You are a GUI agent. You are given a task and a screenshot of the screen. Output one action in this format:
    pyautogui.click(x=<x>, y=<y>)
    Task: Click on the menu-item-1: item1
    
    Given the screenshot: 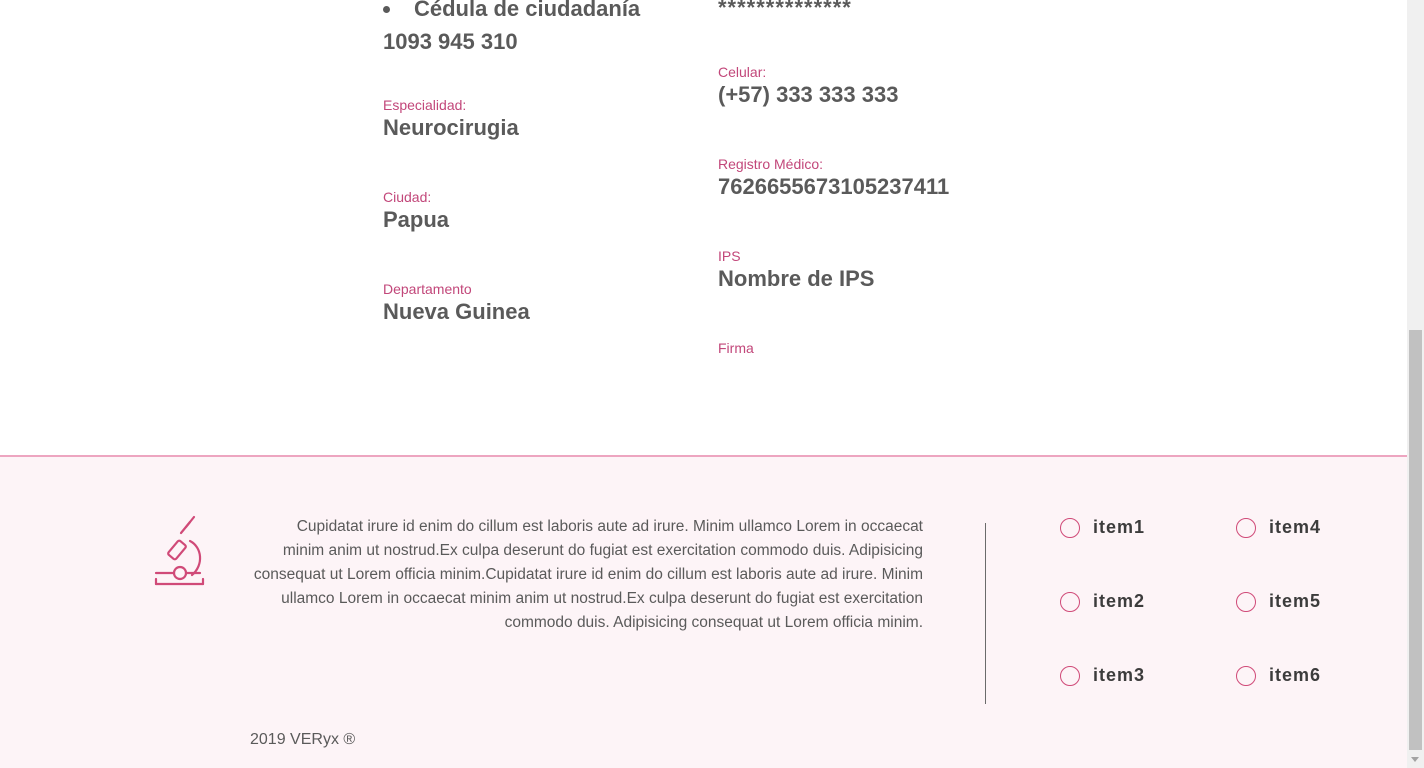 What is the action you would take?
    pyautogui.click(x=1102, y=527)
    